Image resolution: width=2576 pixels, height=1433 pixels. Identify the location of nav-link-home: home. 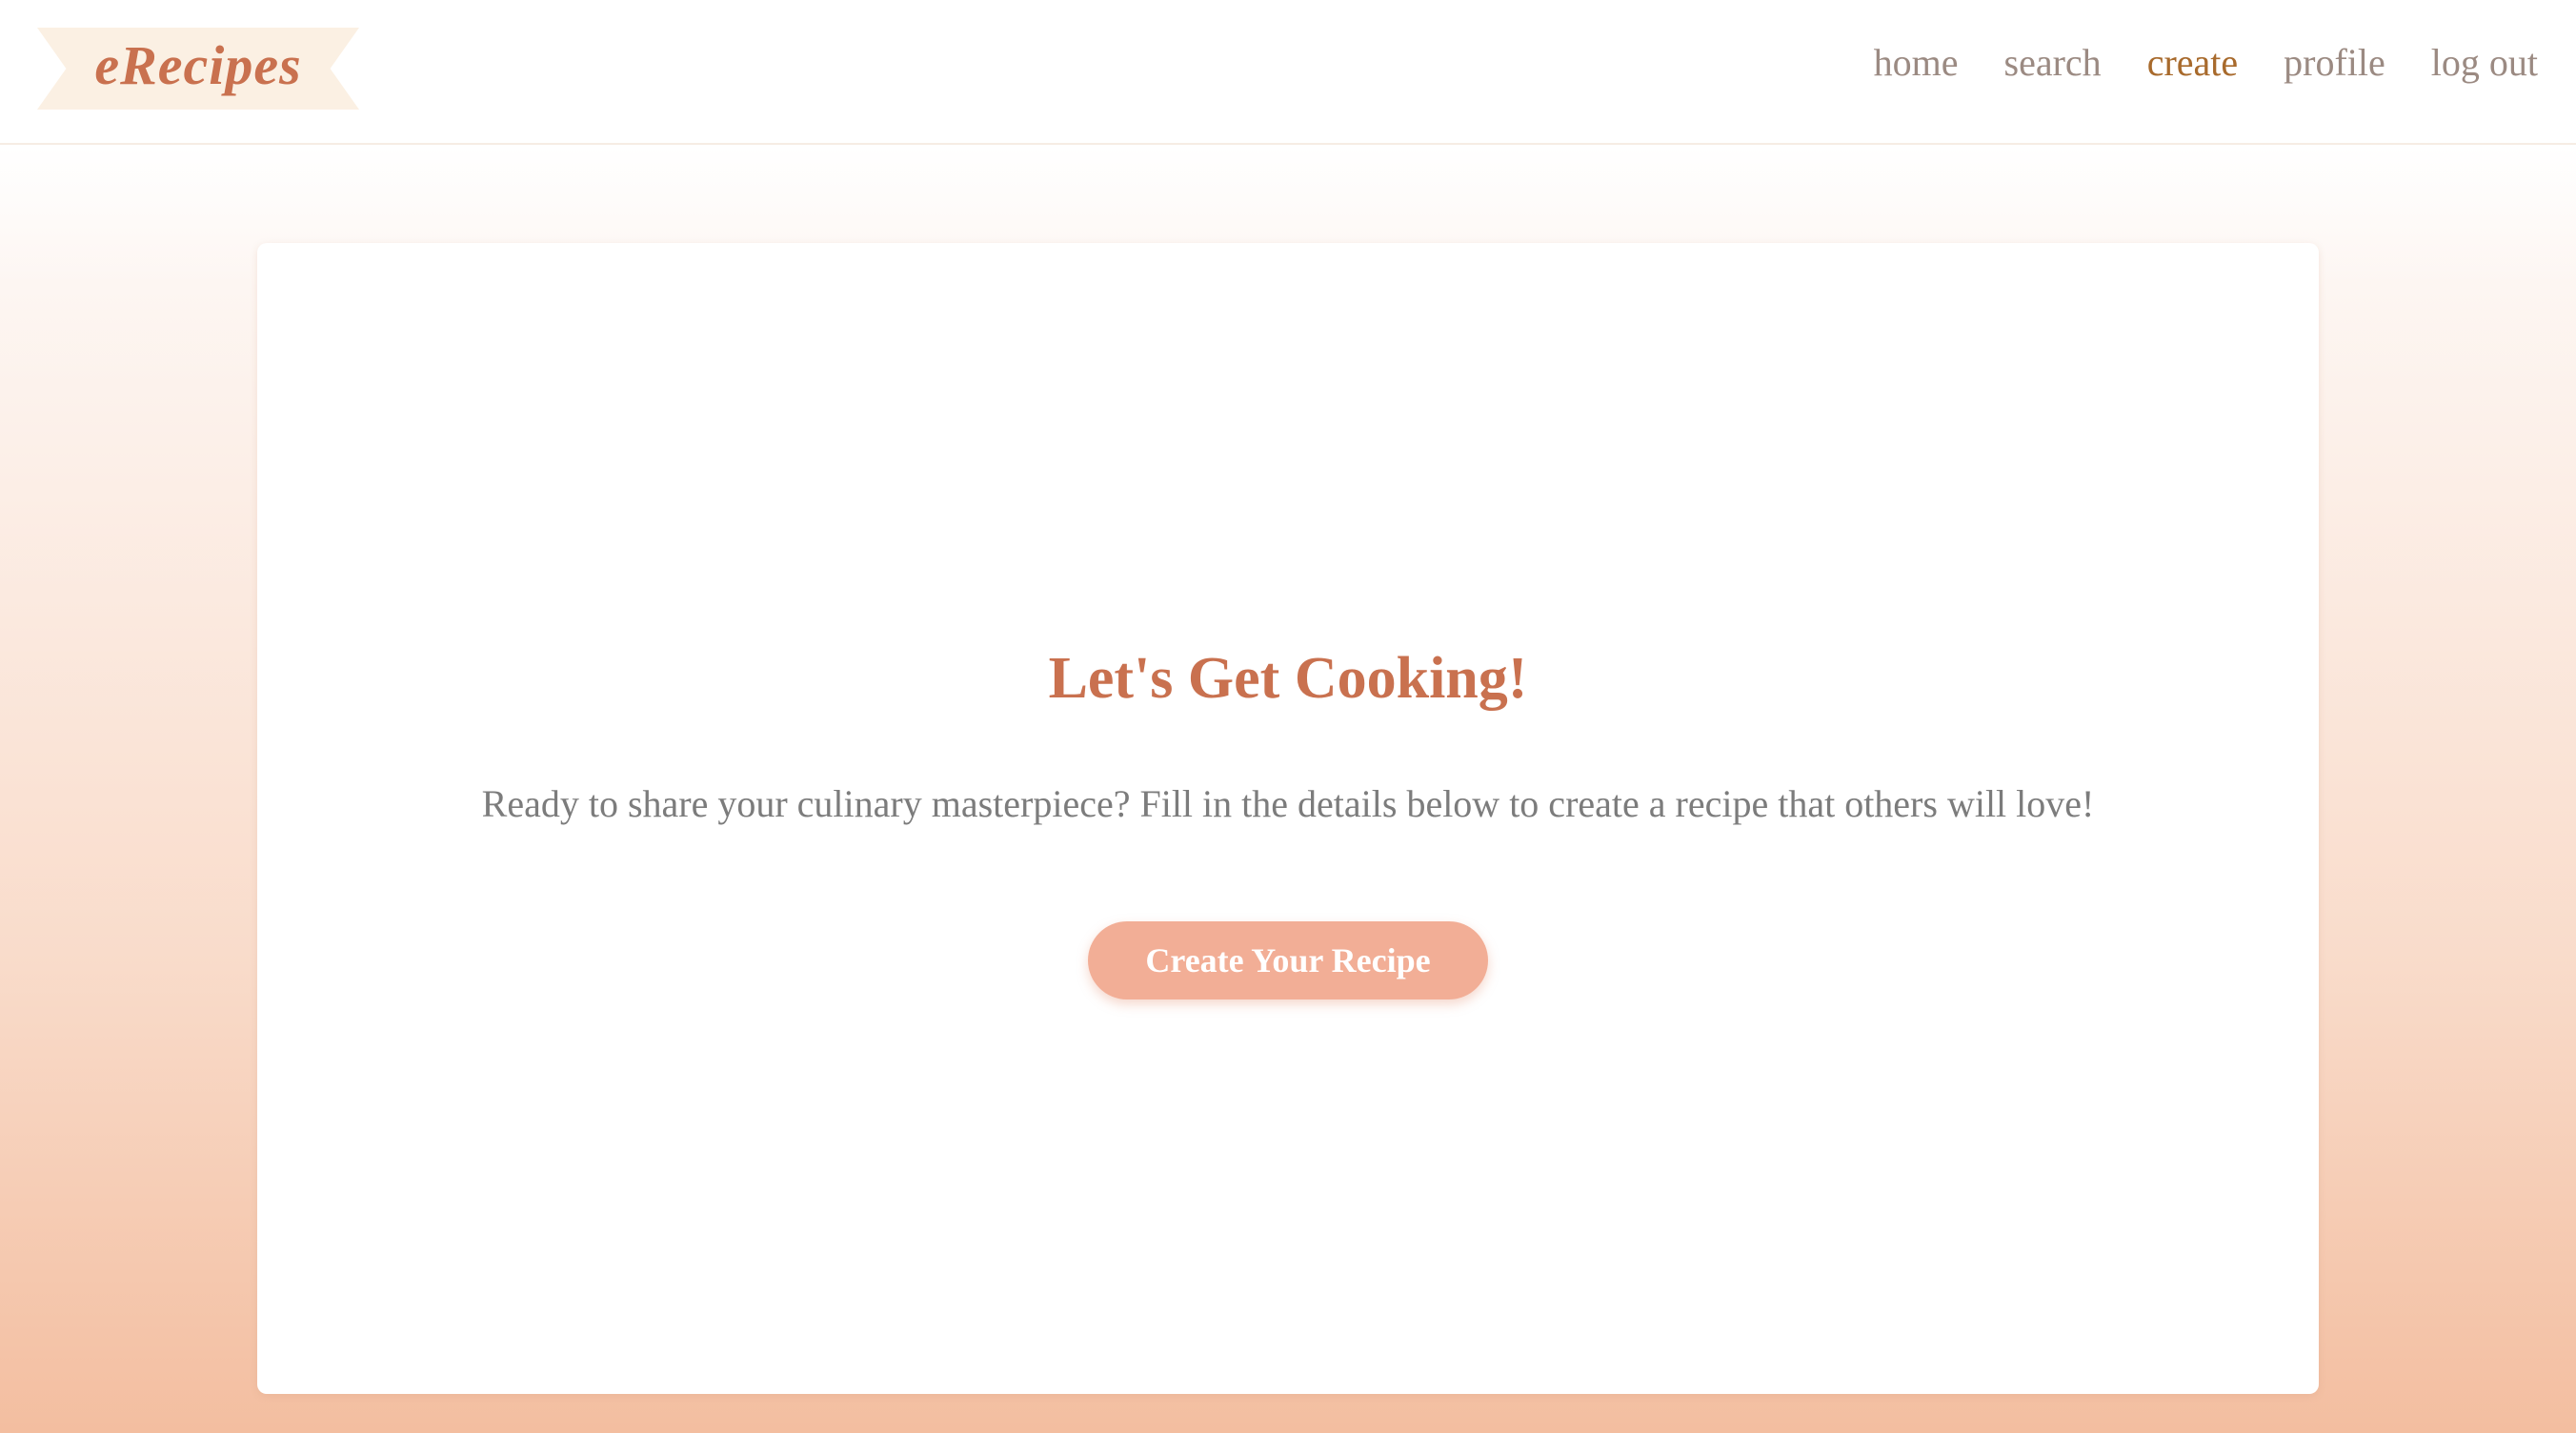
(1916, 63).